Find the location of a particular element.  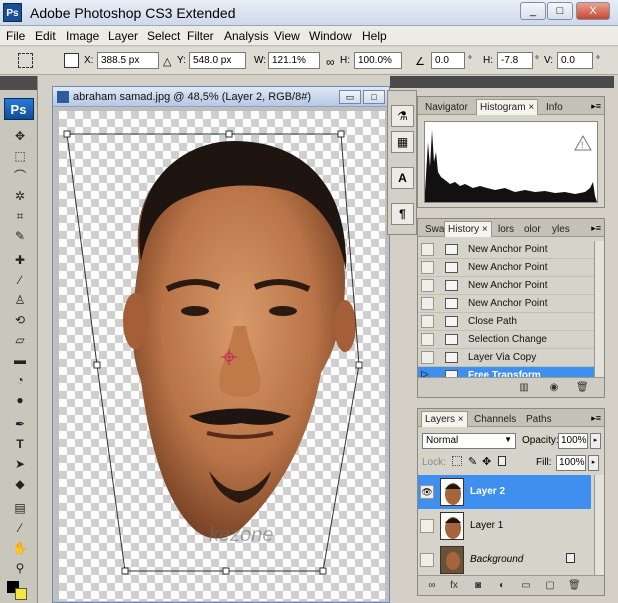

history-item: Layer Via Copy is located at coordinates (507, 358).